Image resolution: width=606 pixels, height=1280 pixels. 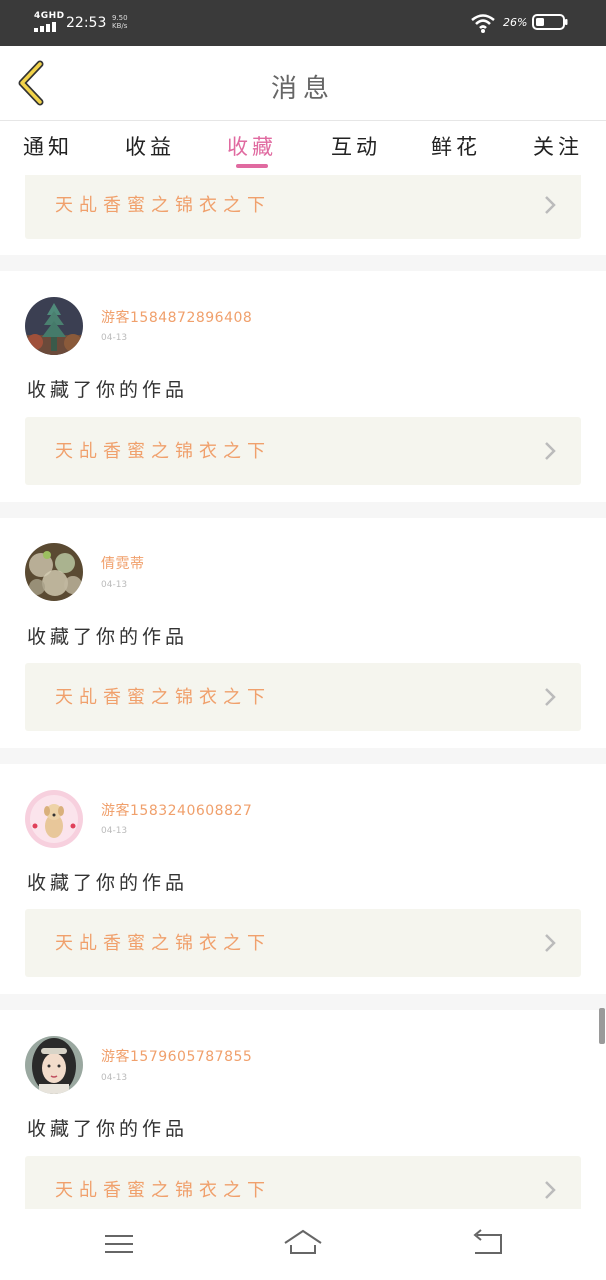 I want to click on avatar-pagoda, so click(x=54, y=326).